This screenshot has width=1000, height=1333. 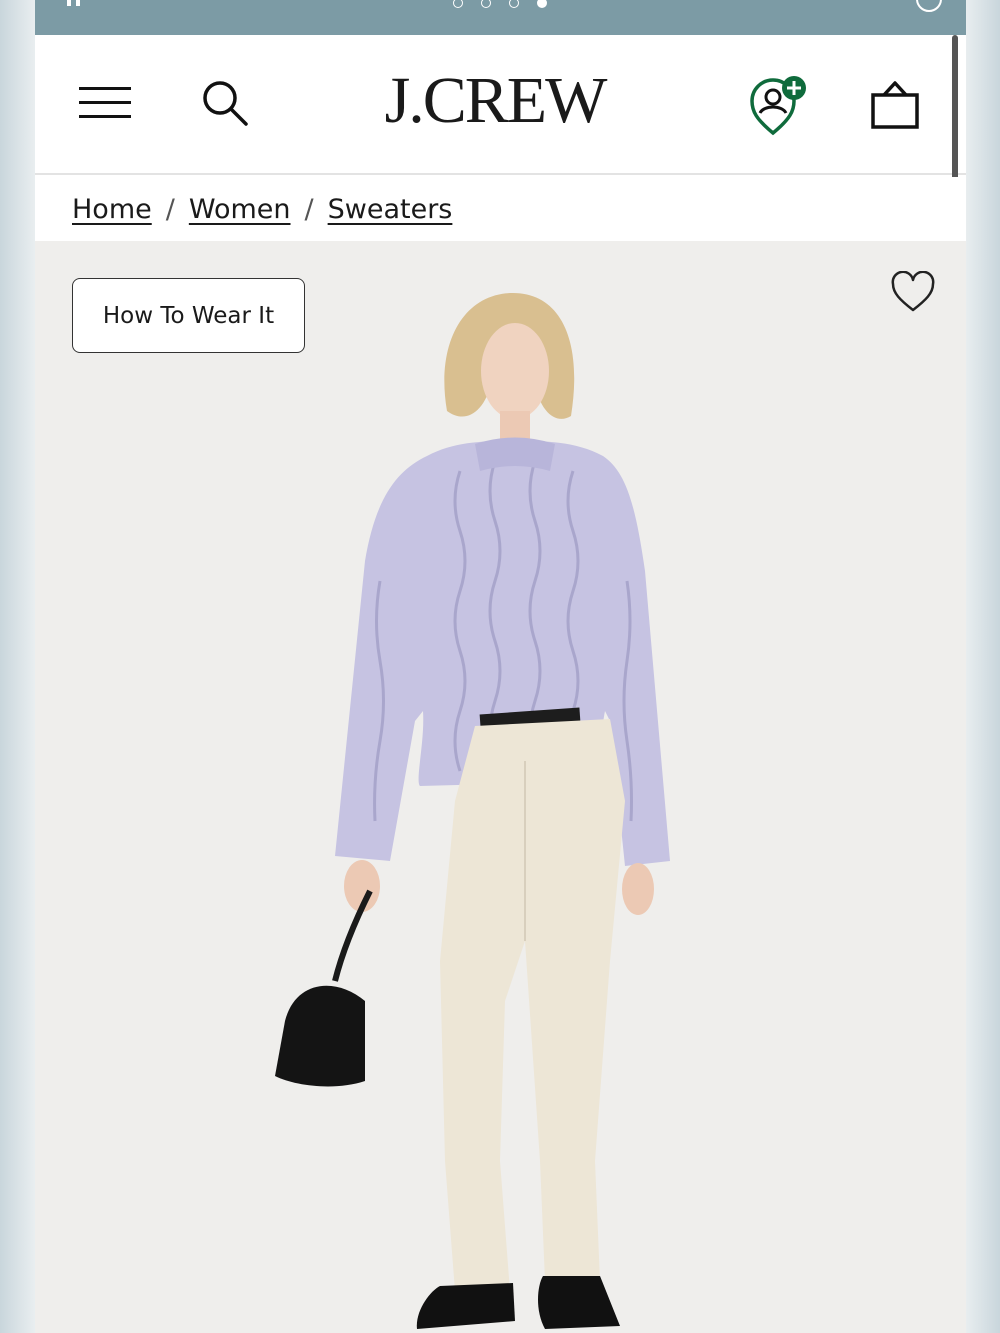 What do you see at coordinates (75, 3) in the screenshot?
I see `pause-icon` at bounding box center [75, 3].